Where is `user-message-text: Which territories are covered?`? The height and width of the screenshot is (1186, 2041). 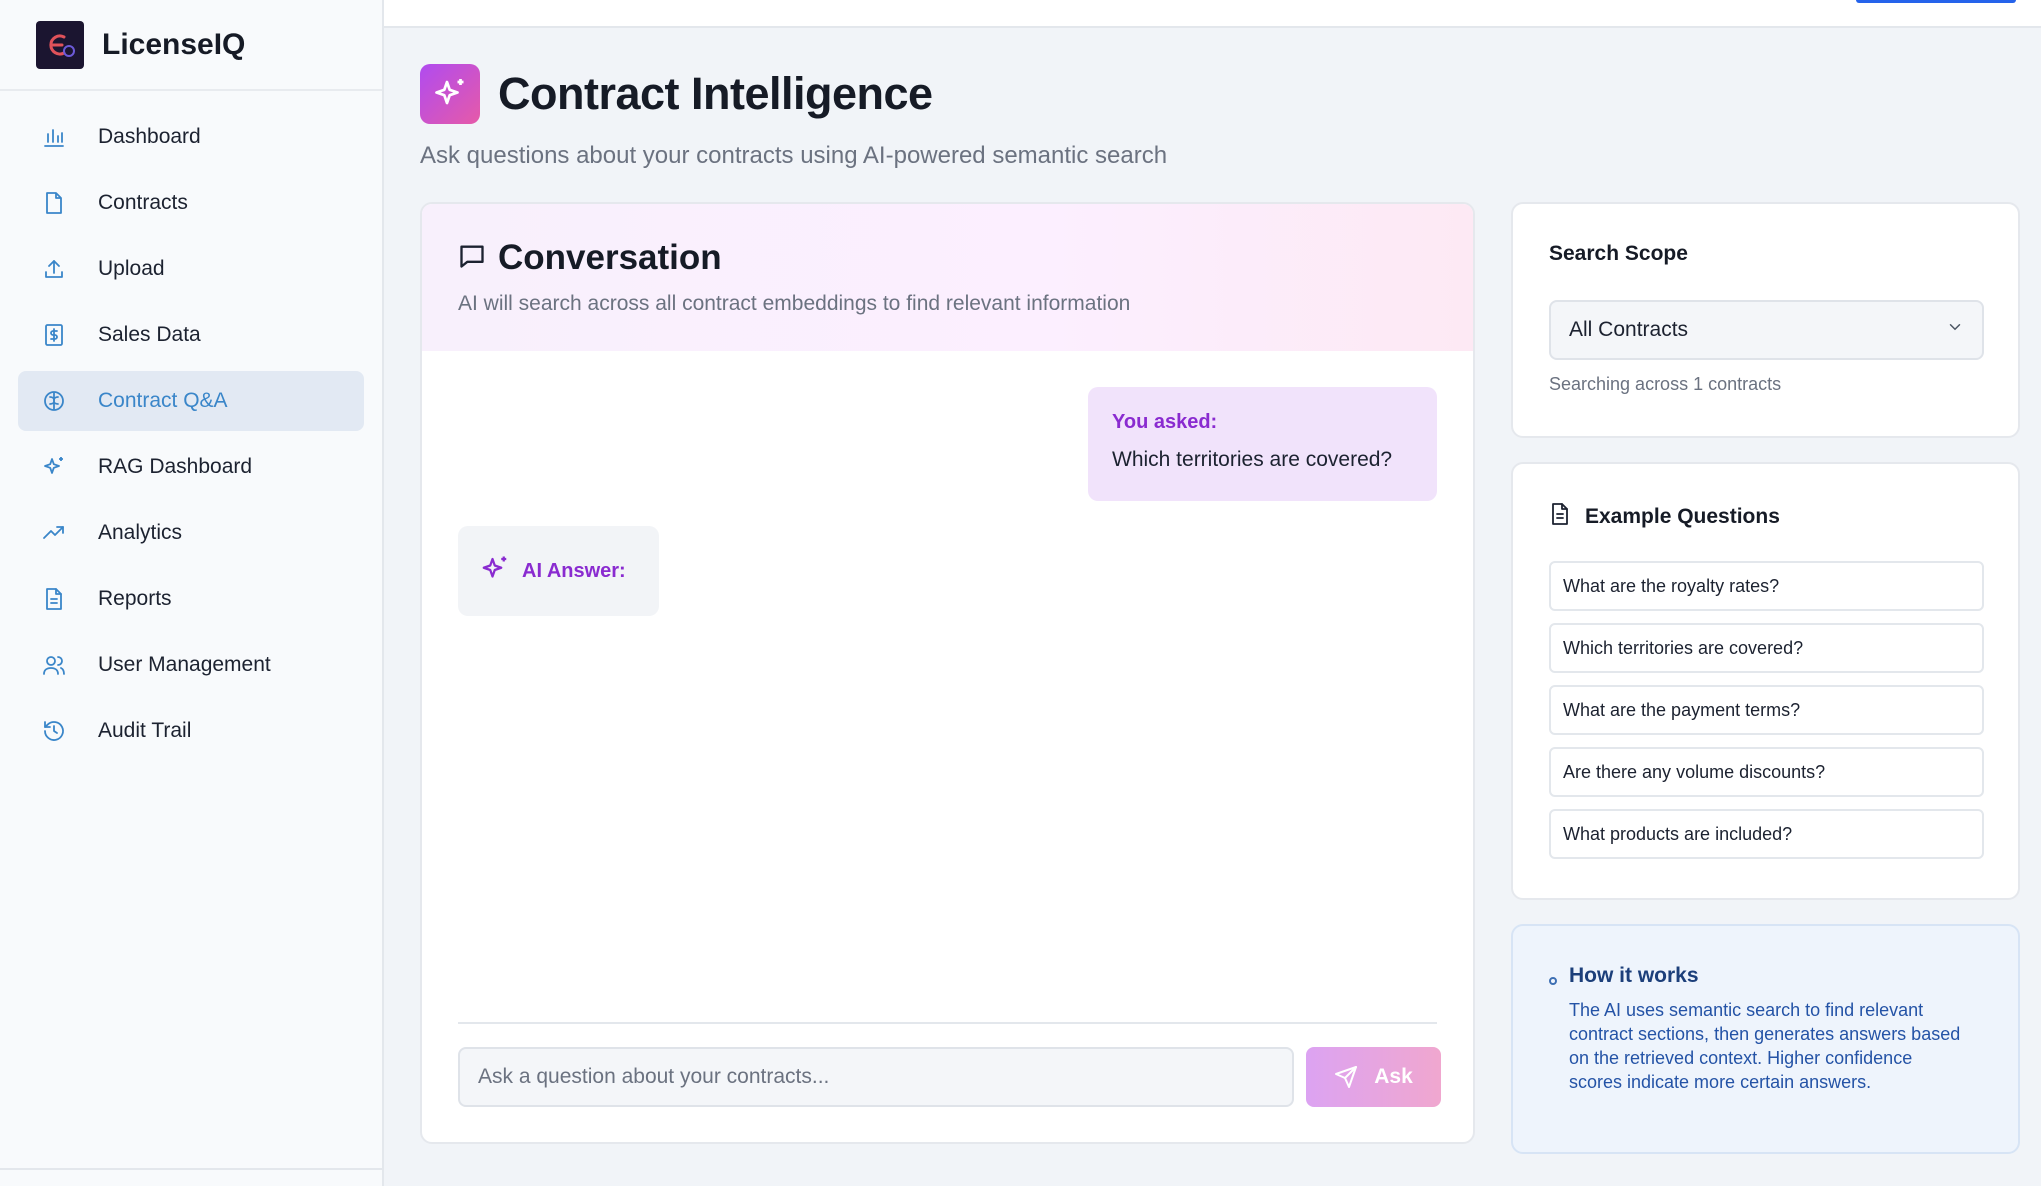 user-message-text: Which territories are covered? is located at coordinates (1252, 459).